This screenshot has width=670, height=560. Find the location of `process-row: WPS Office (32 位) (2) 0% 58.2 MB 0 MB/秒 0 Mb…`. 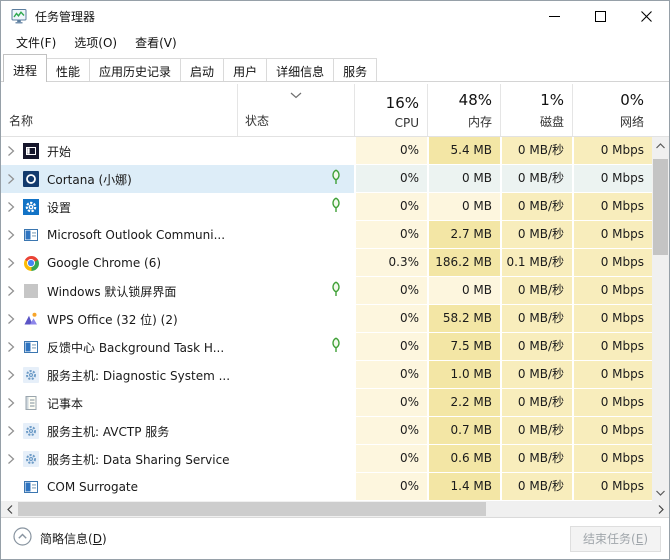

process-row: WPS Office (32 位) (2) 0% 58.2 MB 0 MB/秒 0 Mb… is located at coordinates (326, 319).